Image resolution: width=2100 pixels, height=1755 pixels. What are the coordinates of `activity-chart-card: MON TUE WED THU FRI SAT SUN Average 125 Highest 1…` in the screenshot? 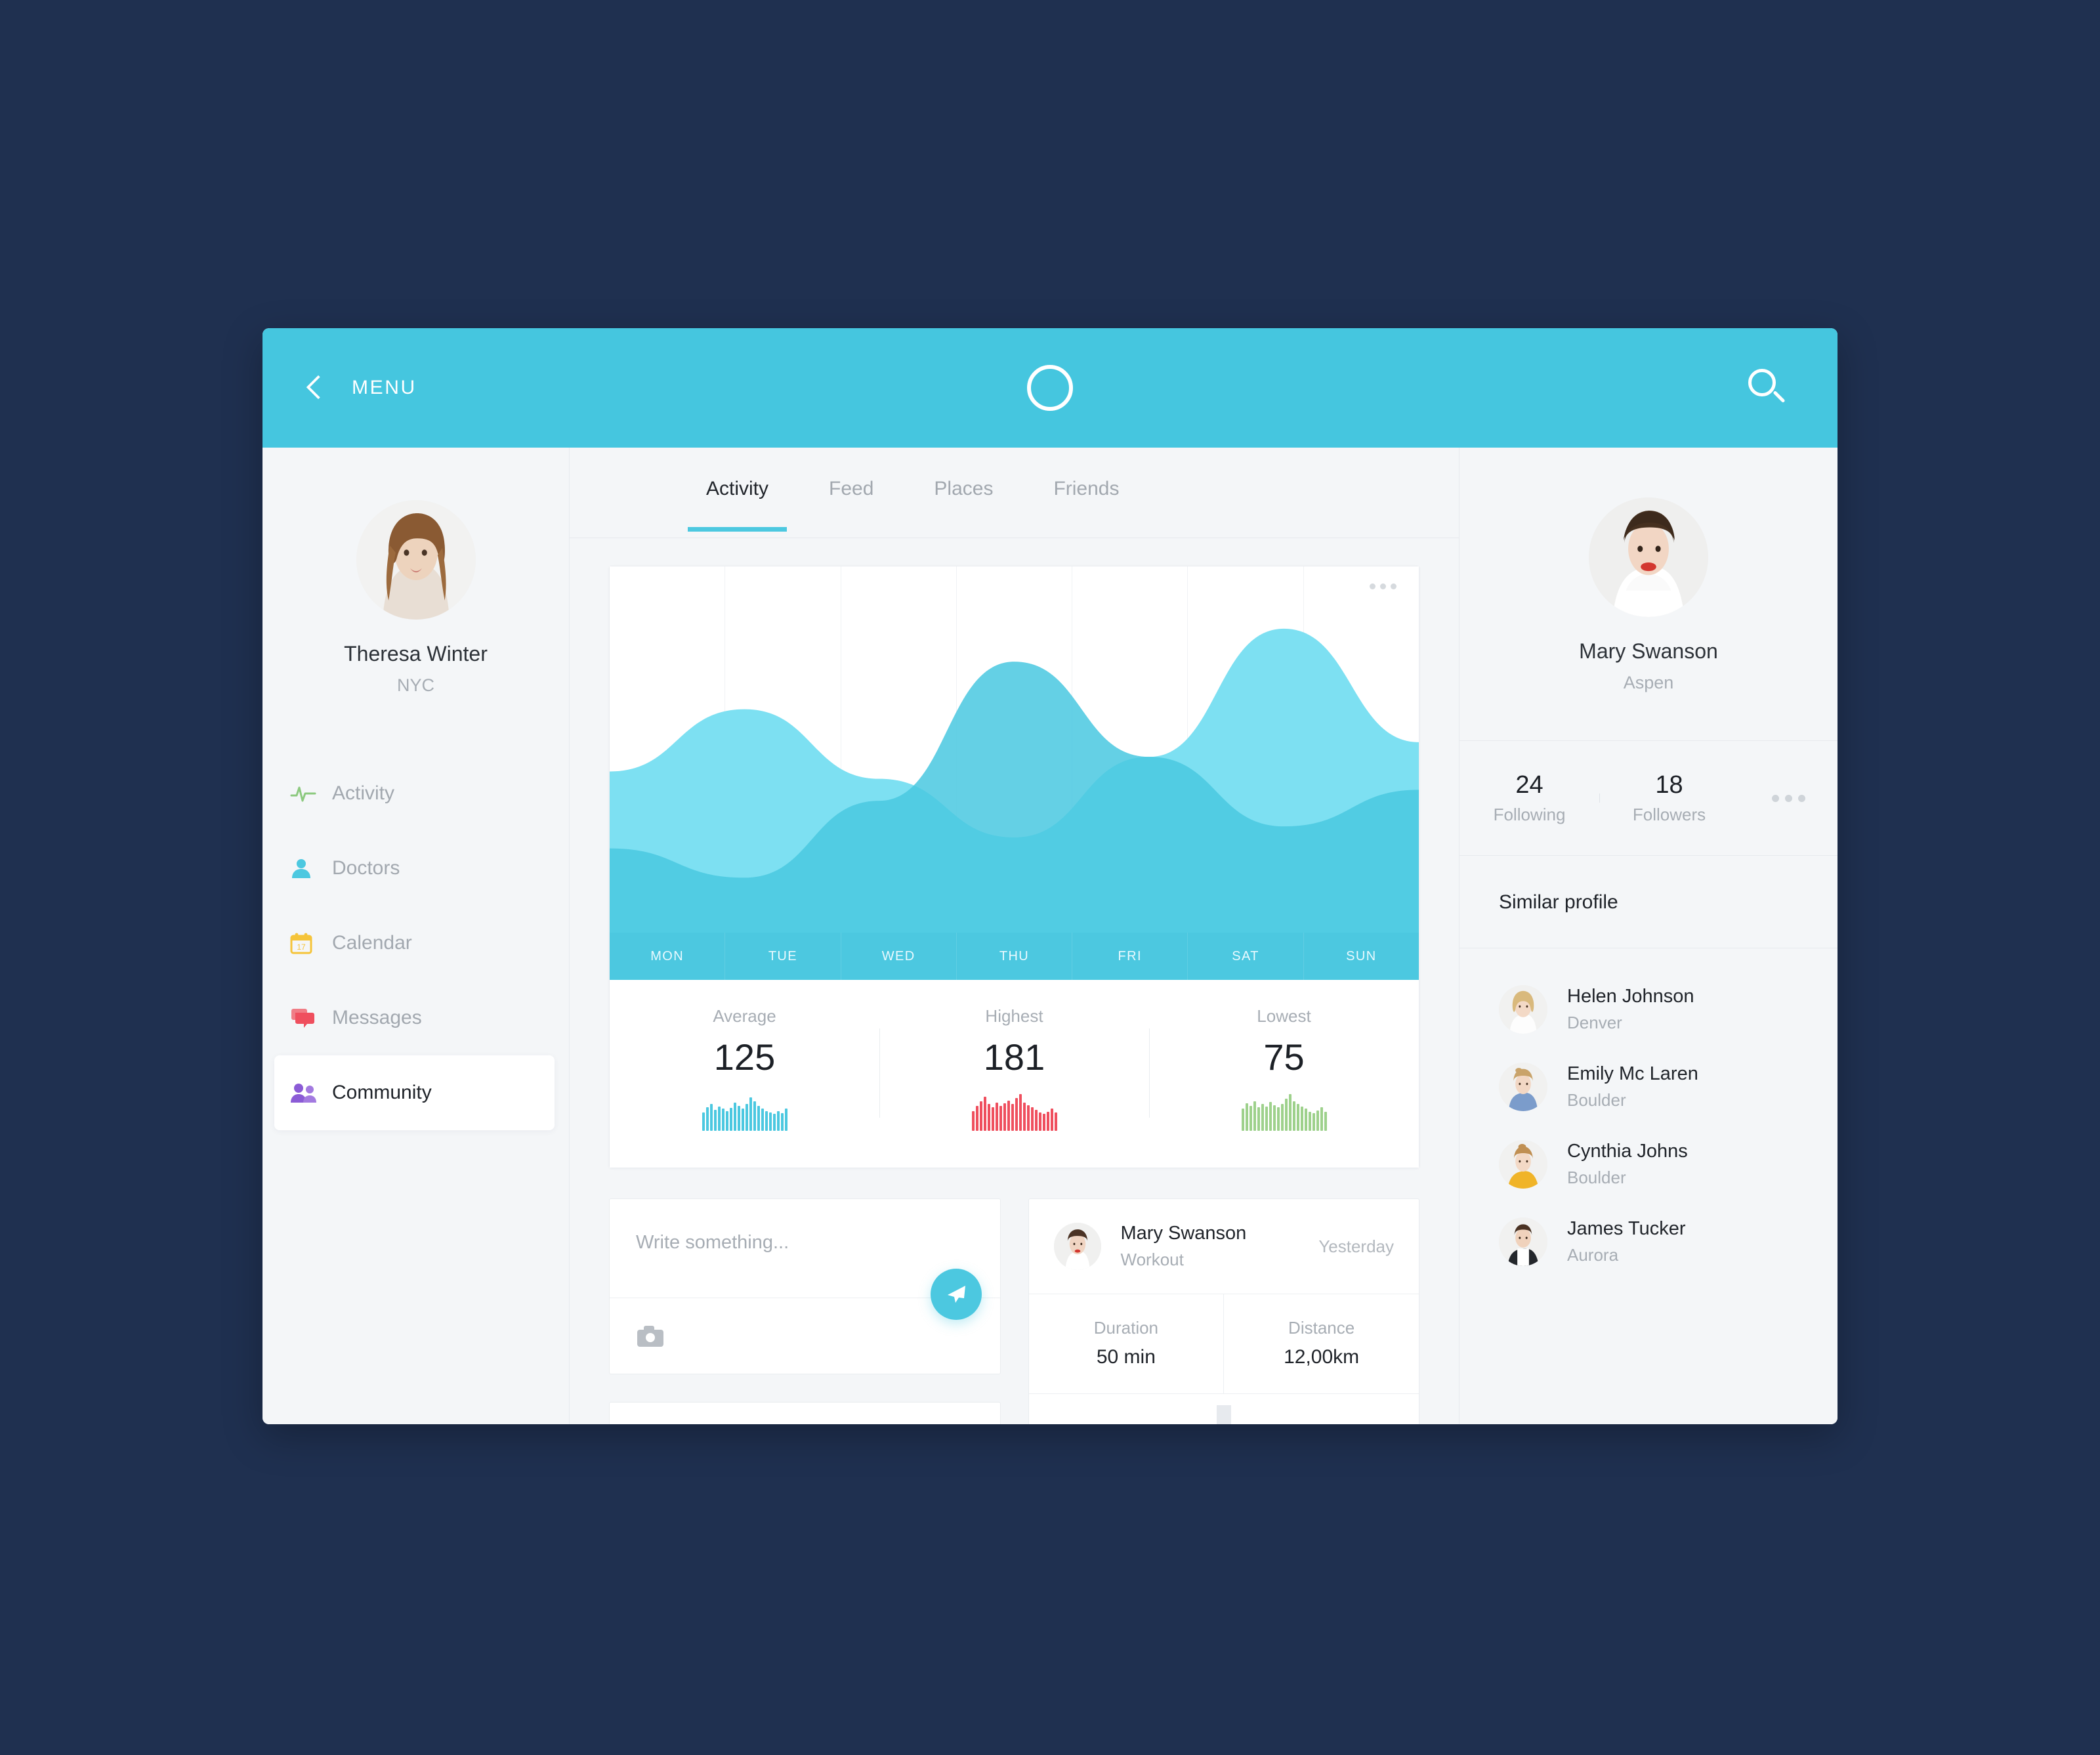 It's located at (1014, 867).